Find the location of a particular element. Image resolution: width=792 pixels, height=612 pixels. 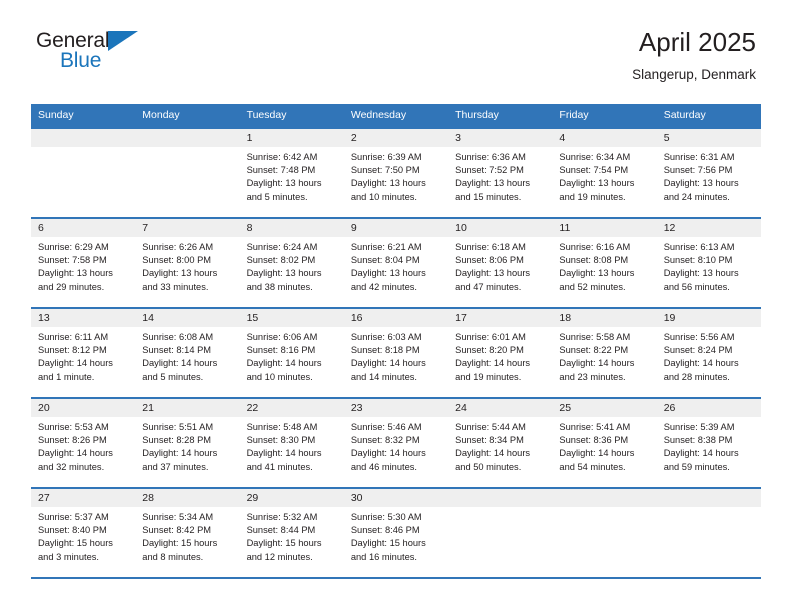

weekday-header-tuesday: Tuesday is located at coordinates (291, 116).